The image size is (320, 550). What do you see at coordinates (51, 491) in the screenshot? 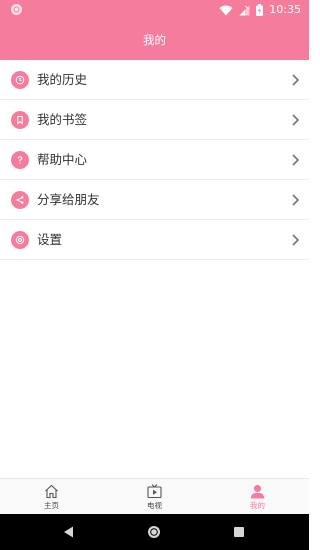
I see `home-icon` at bounding box center [51, 491].